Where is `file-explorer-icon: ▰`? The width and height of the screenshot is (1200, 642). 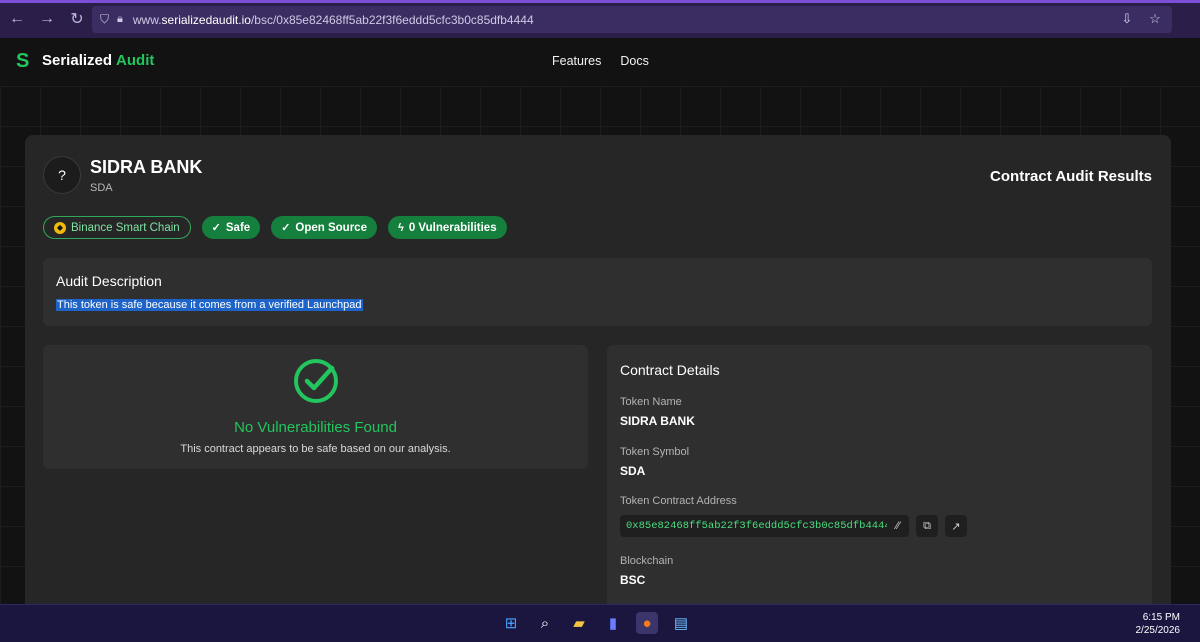 file-explorer-icon: ▰ is located at coordinates (579, 623).